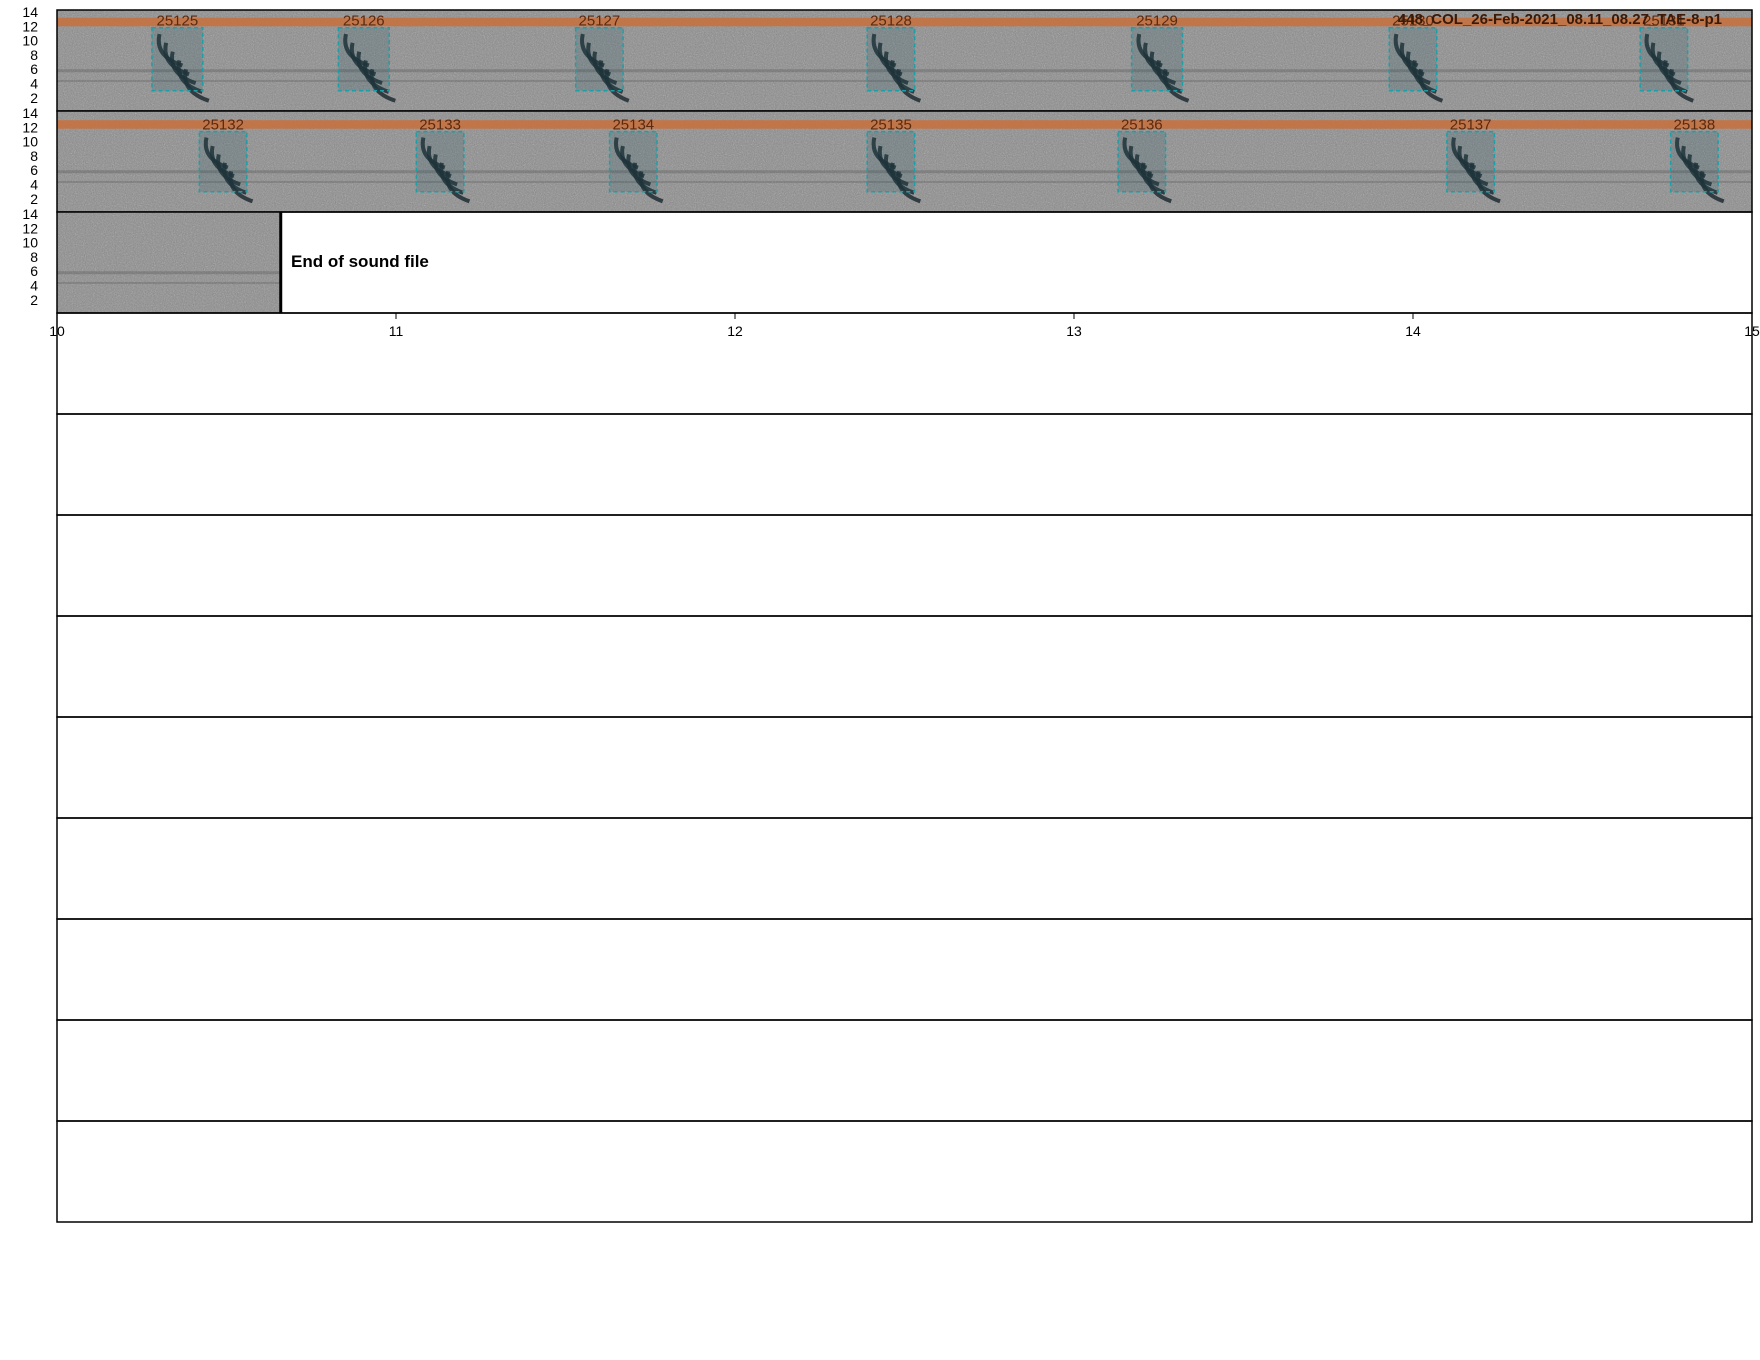 The height and width of the screenshot is (1360, 1760). I want to click on x-tick-label: 12, so click(735, 331).